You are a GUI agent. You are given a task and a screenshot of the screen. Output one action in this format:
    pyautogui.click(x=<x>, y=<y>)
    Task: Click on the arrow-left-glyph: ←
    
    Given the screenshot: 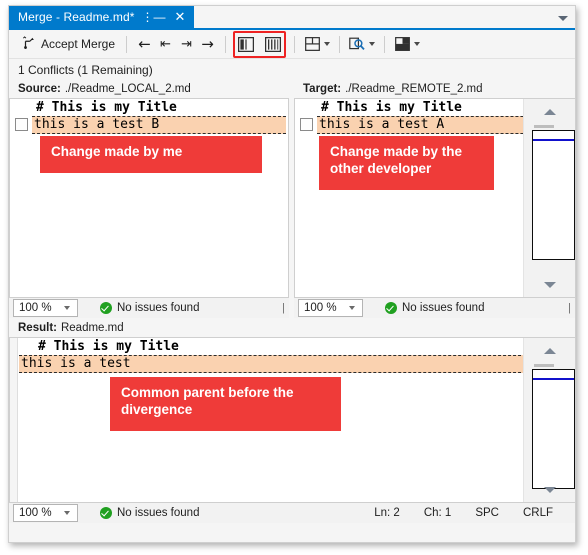 What is the action you would take?
    pyautogui.click(x=144, y=43)
    